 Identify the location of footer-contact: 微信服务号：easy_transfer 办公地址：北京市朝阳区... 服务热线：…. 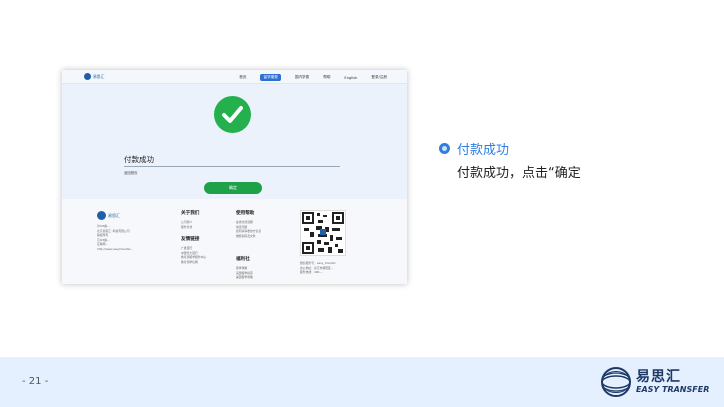
(340, 268).